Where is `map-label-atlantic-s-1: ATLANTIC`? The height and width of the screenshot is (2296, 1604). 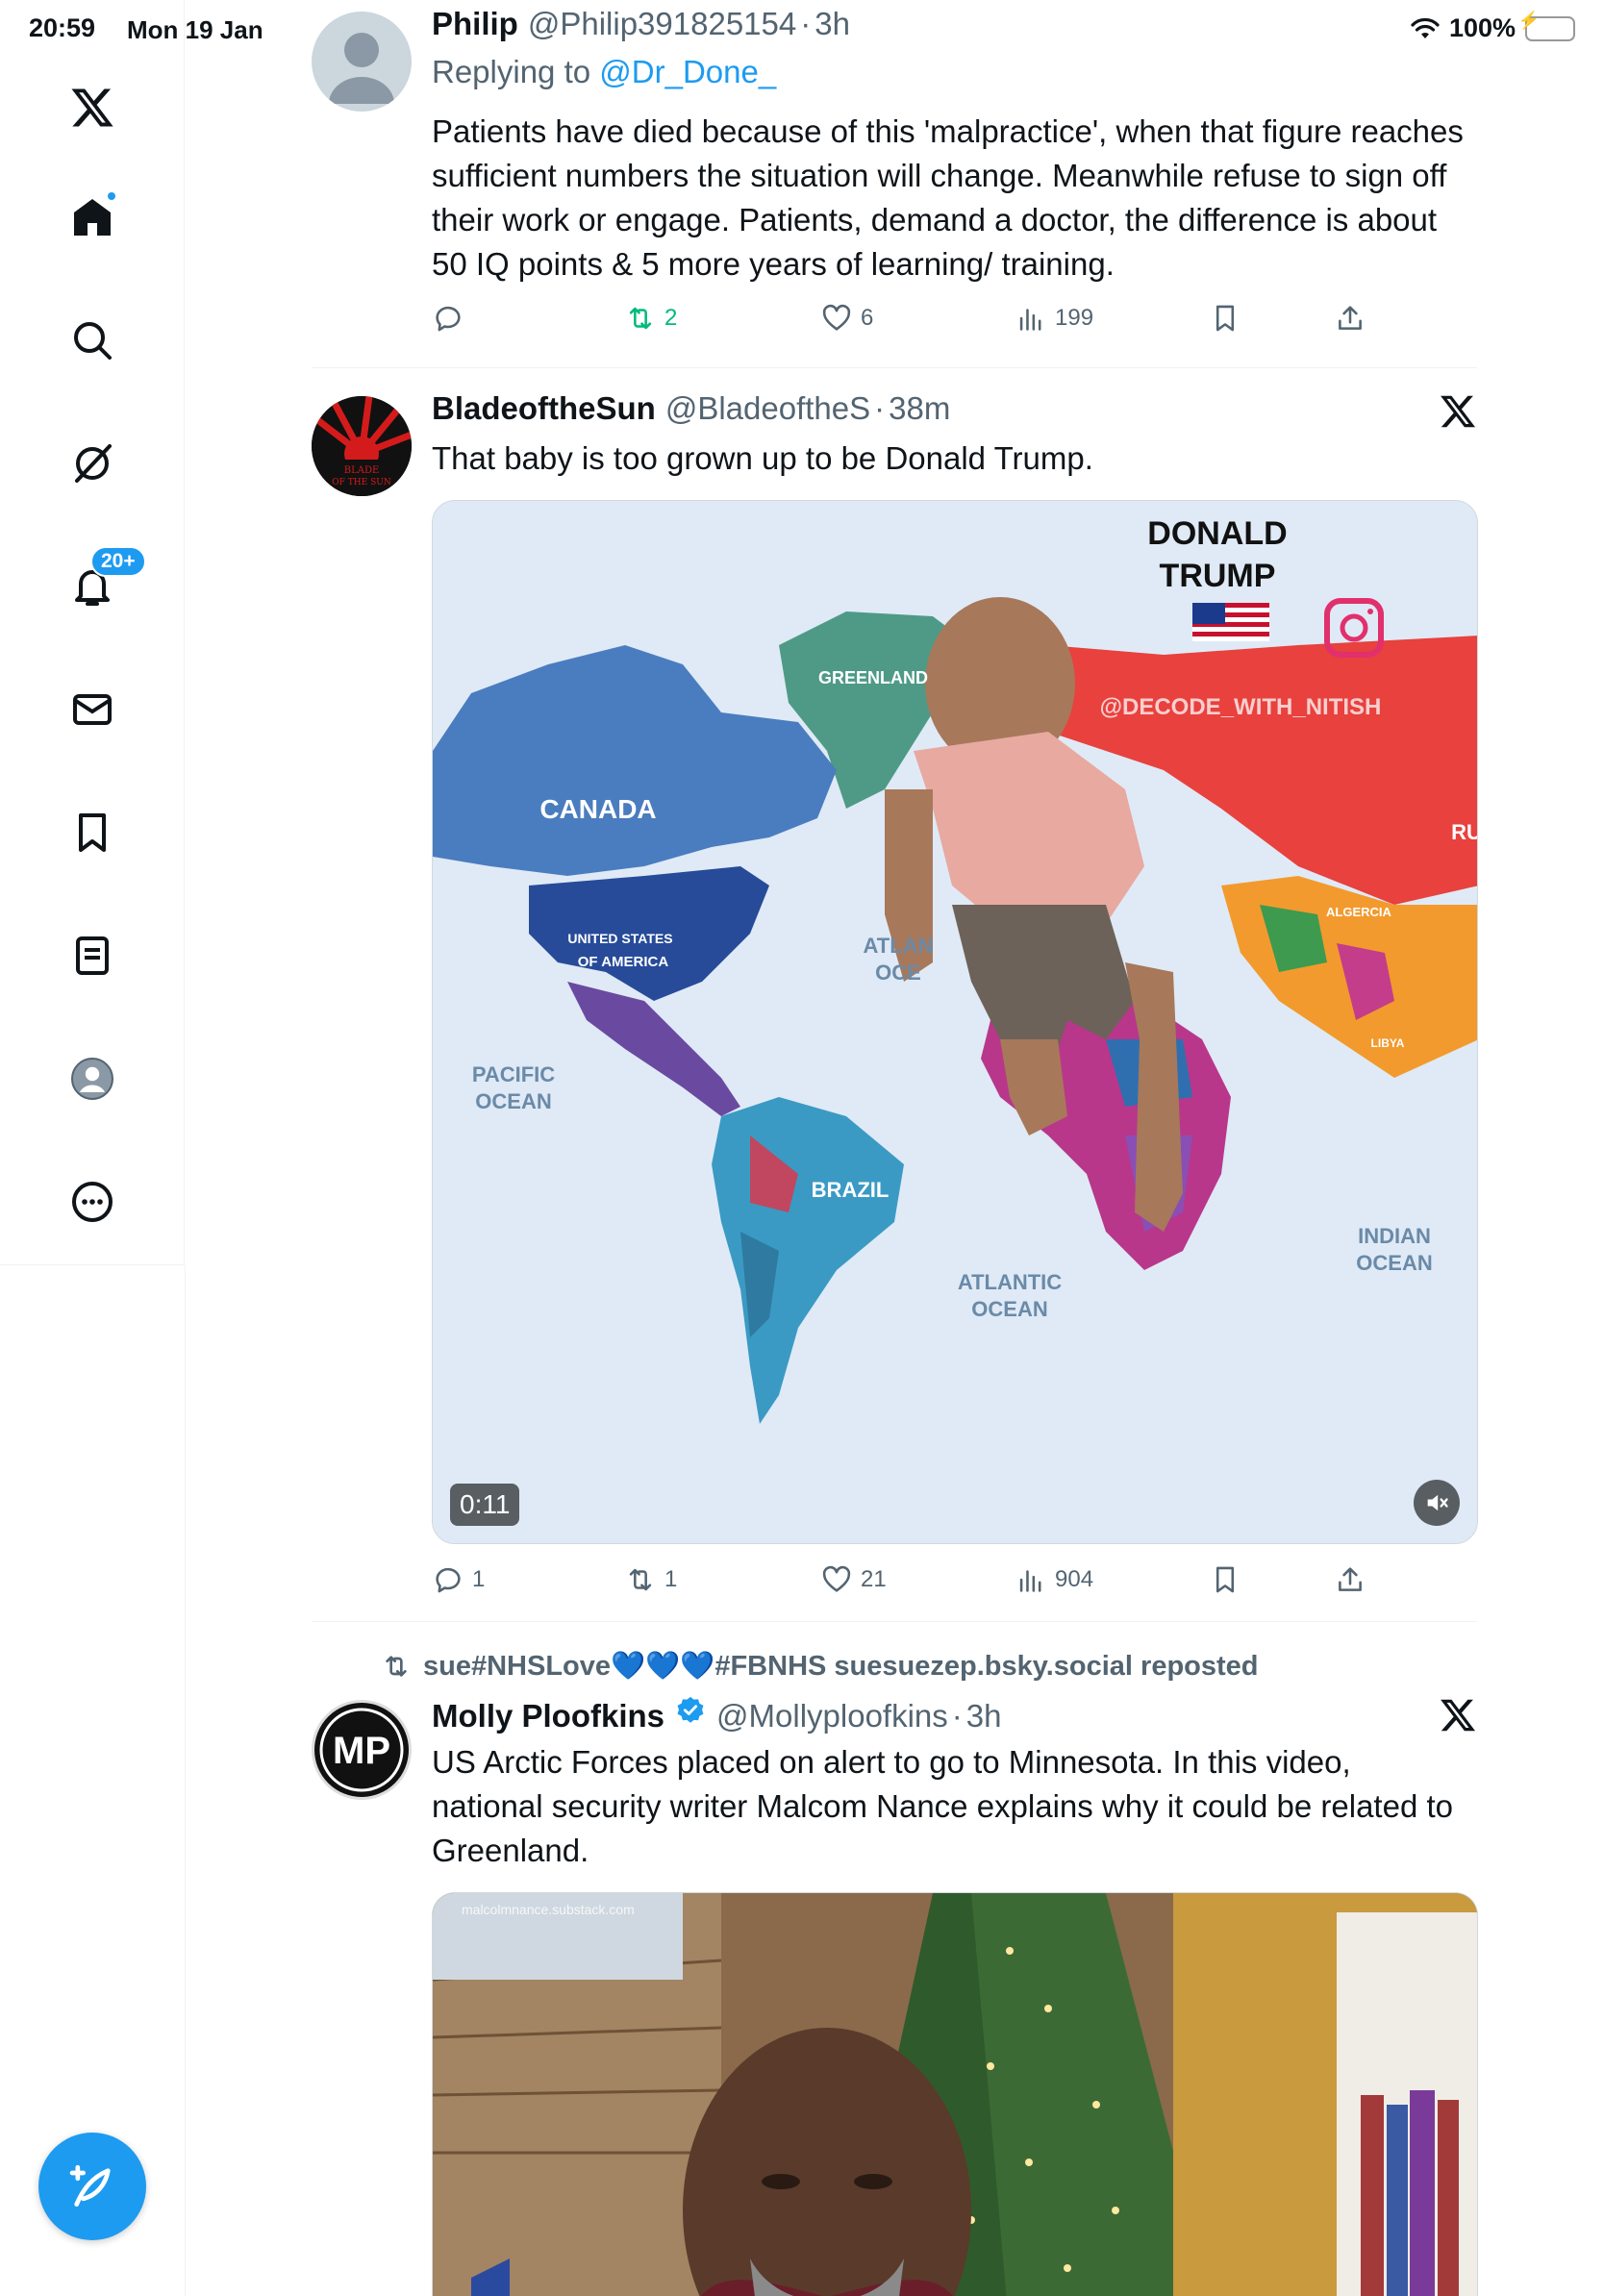
map-label-atlantic-s-1: ATLANTIC is located at coordinates (1010, 1282).